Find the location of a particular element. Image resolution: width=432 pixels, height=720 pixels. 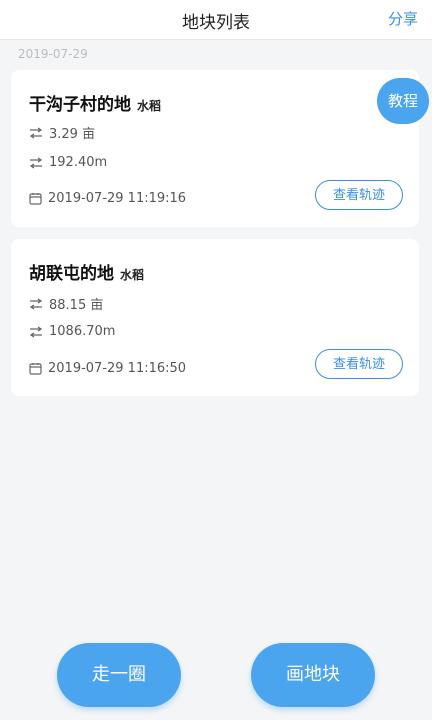

draw-plot-button: 画地块 is located at coordinates (313, 675).